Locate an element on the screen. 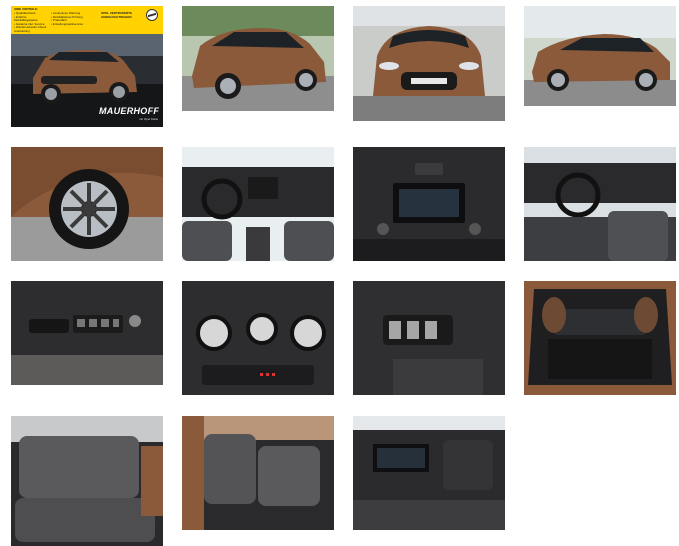 Image resolution: width=679 pixels, height=546 pixels. photo-climate-controls is located at coordinates (258, 338).